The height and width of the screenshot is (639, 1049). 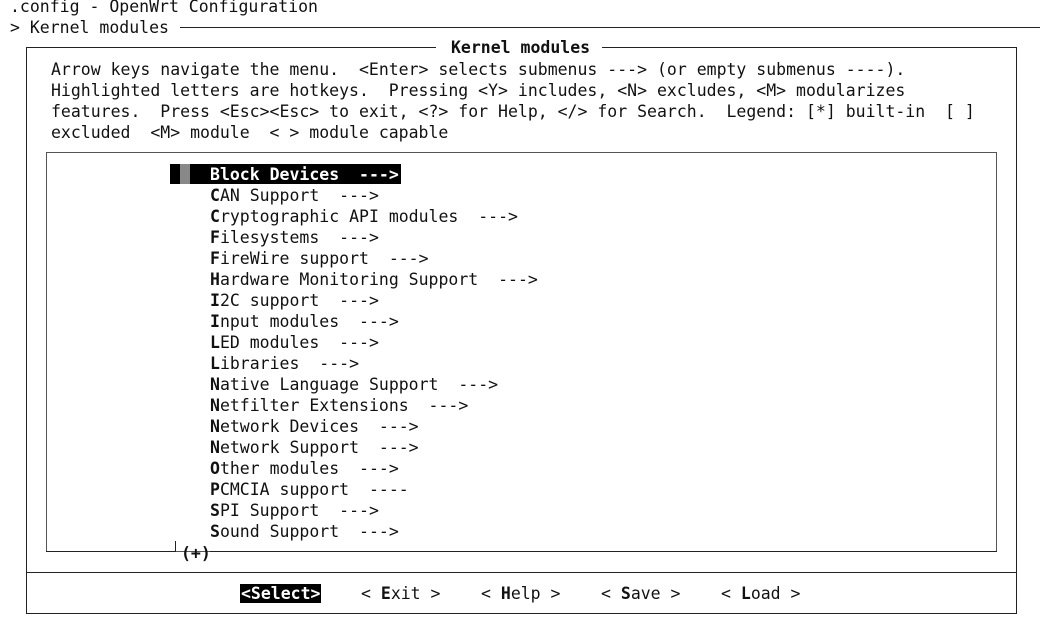 I want to click on window-title: .config - OpenWrt Configuration, so click(x=164, y=8).